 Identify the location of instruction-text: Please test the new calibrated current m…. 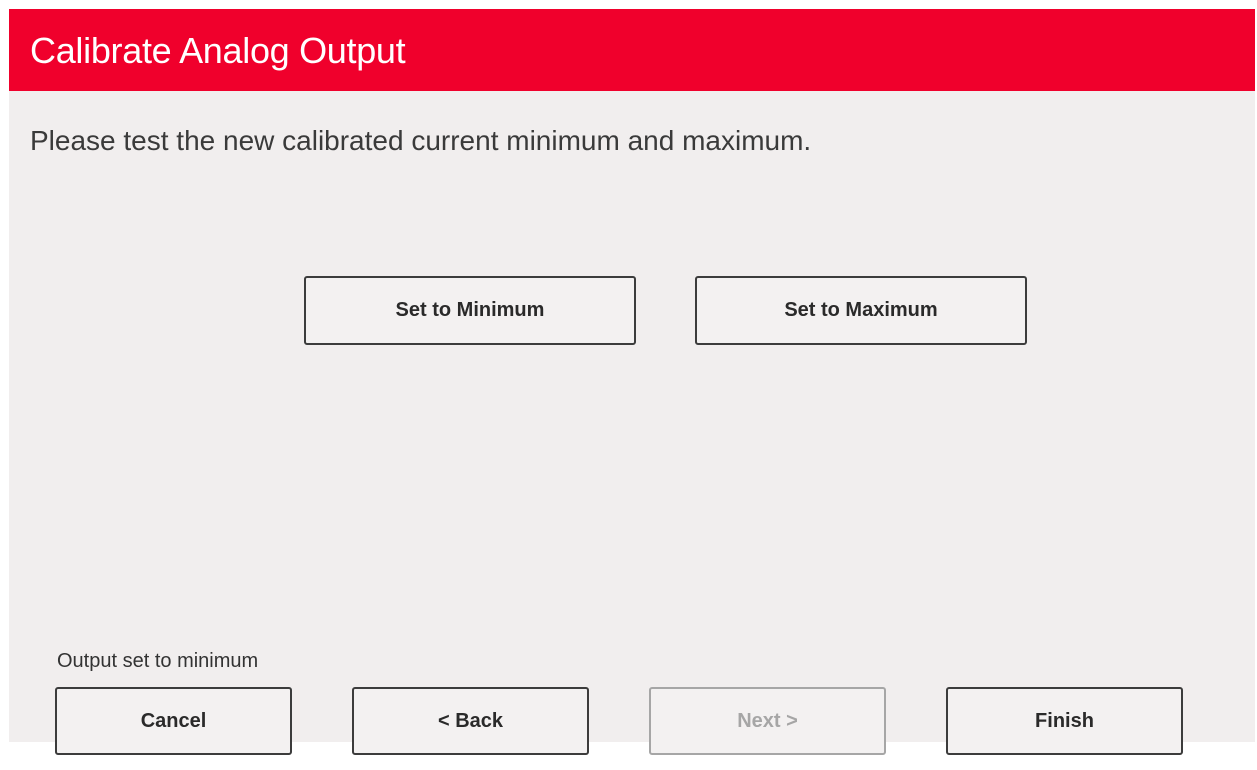
(421, 140).